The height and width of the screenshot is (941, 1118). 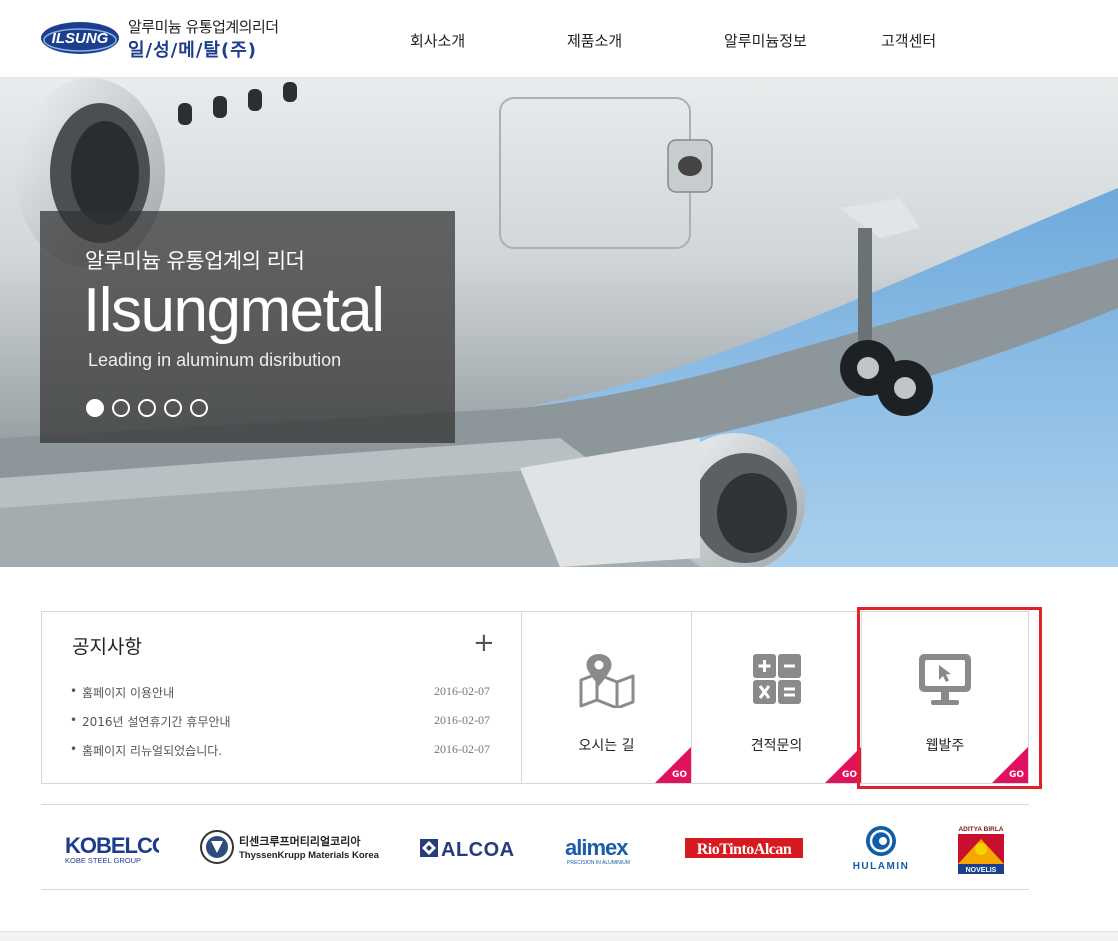 What do you see at coordinates (881, 848) in the screenshot?
I see `partner-hulamin: HULAMIN` at bounding box center [881, 848].